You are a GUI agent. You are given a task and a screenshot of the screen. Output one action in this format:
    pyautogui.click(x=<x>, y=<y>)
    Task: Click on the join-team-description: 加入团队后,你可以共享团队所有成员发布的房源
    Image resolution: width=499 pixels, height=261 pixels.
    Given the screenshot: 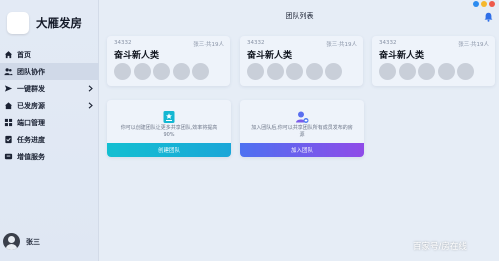 What is the action you would take?
    pyautogui.click(x=302, y=131)
    